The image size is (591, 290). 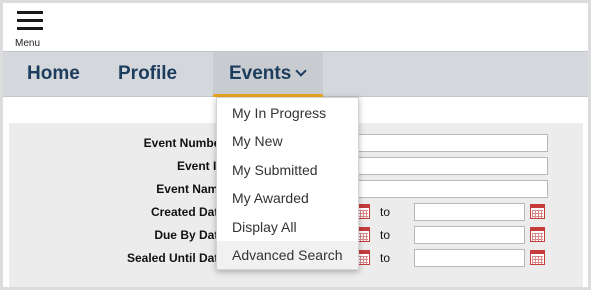 What do you see at coordinates (469, 258) in the screenshot?
I see `sealed-until-date-to-input` at bounding box center [469, 258].